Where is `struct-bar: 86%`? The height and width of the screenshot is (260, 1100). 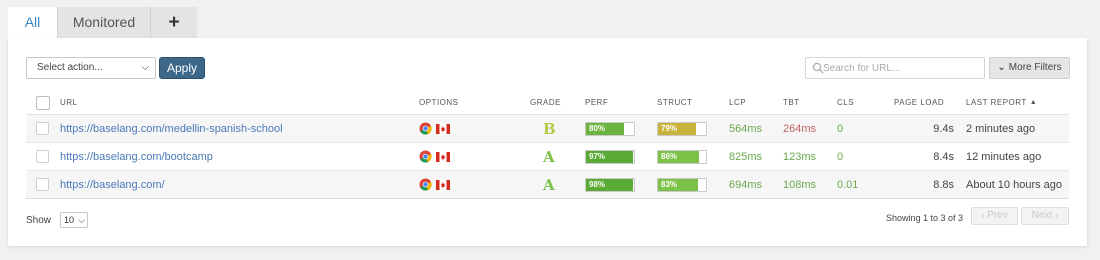
struct-bar: 86% is located at coordinates (682, 156).